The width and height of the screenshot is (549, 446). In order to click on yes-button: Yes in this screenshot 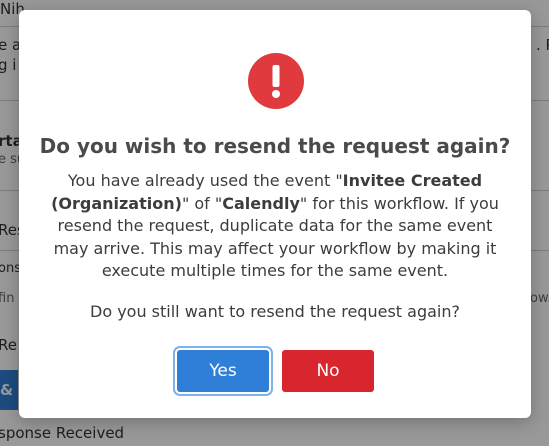, I will do `click(223, 371)`.